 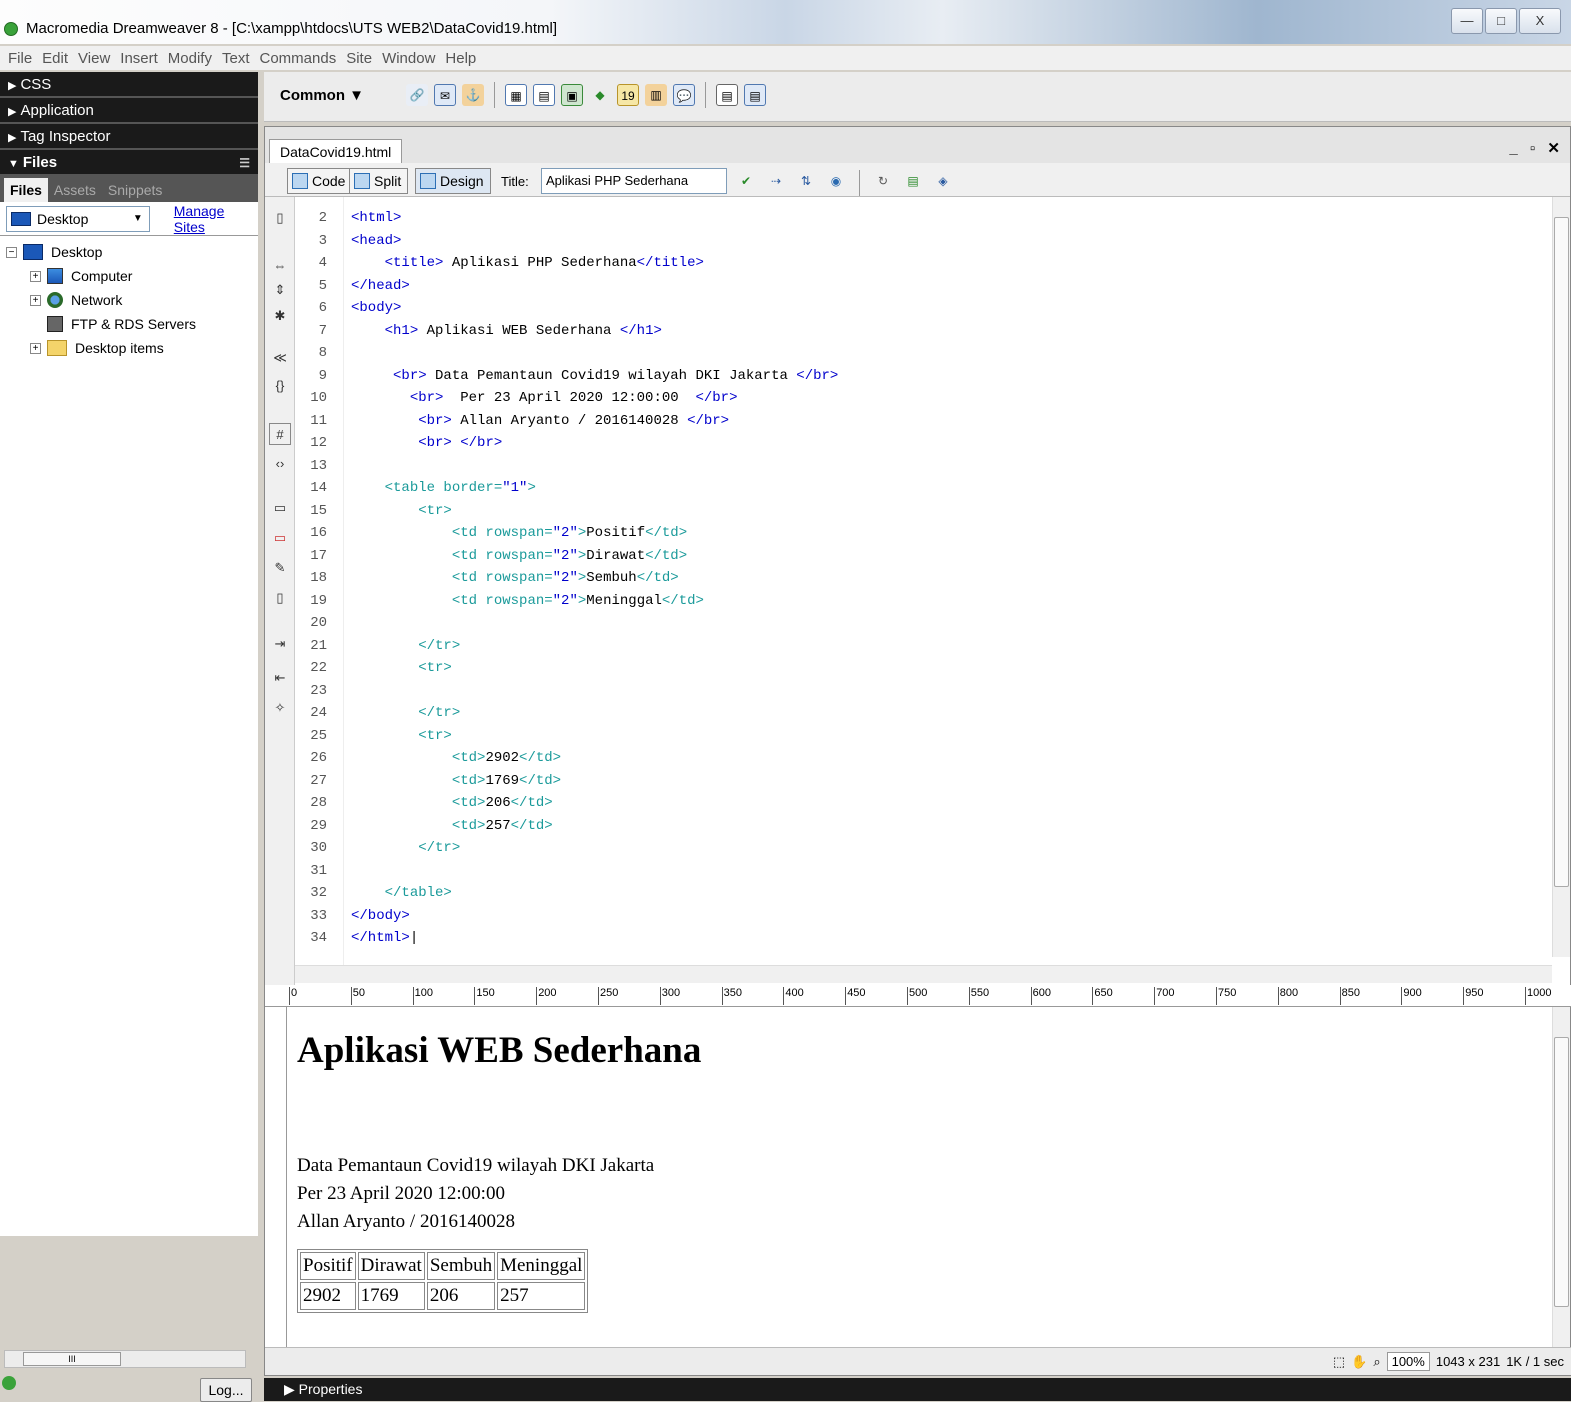 What do you see at coordinates (280, 508) in the screenshot?
I see `apply-comment-icon: ▭` at bounding box center [280, 508].